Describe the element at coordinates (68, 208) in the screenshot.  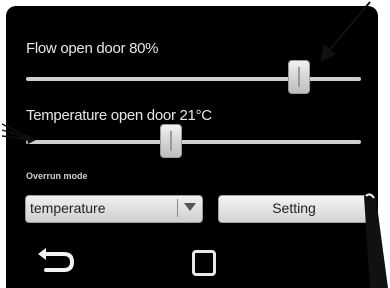
I see `overrun-mode-value: temperature` at that location.